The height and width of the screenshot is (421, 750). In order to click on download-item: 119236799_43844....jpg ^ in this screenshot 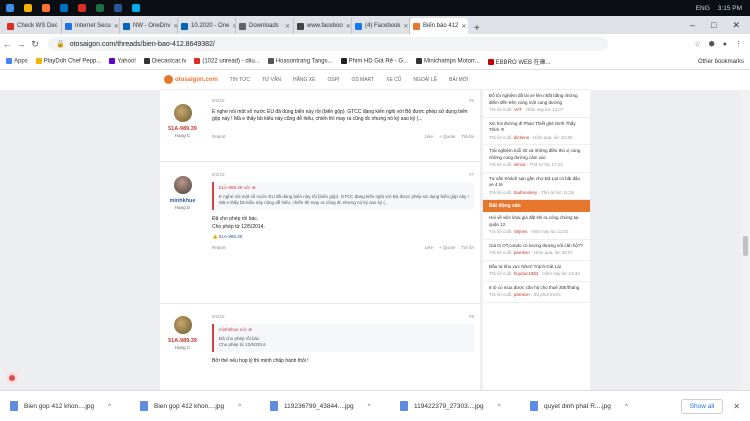, I will do `click(325, 406)`.